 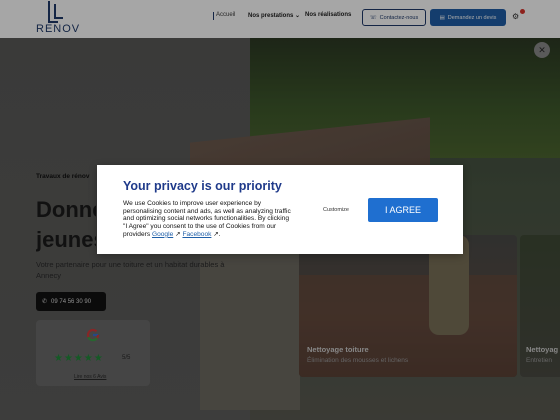 I want to click on customize-button: Customize, so click(x=336, y=210).